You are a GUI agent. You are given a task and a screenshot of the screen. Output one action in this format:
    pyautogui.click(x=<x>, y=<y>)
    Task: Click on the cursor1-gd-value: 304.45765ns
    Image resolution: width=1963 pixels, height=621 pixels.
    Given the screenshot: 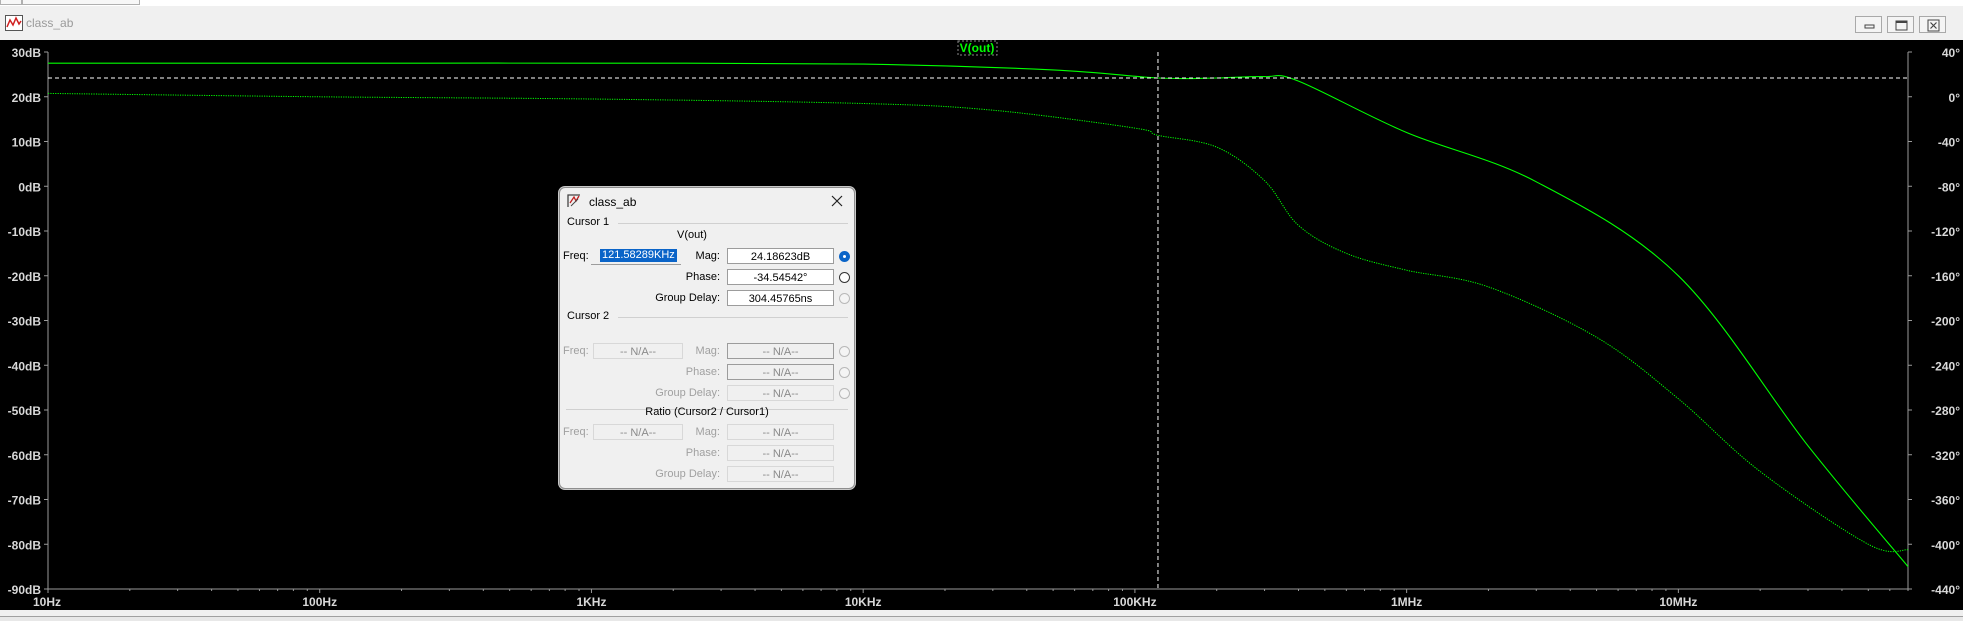 What is the action you would take?
    pyautogui.click(x=780, y=298)
    